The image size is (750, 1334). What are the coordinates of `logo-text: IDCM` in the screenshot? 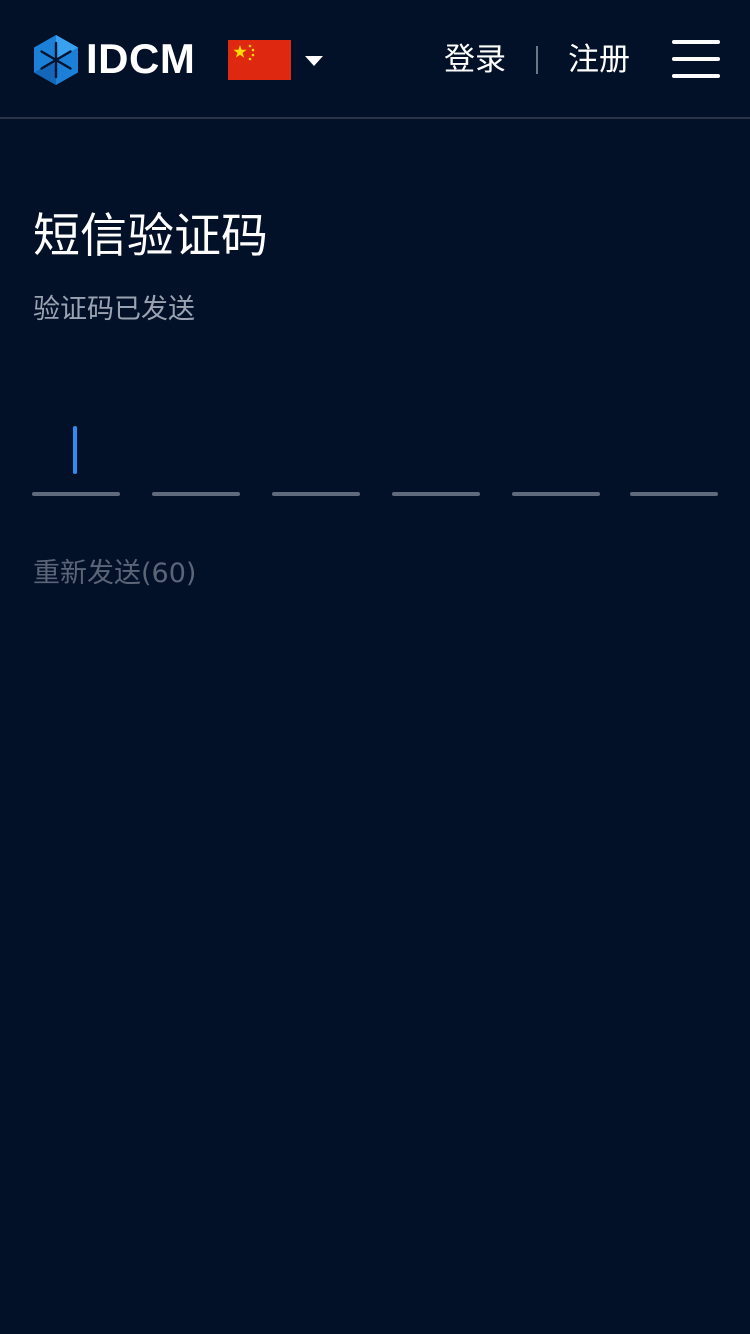 It's located at (140, 59).